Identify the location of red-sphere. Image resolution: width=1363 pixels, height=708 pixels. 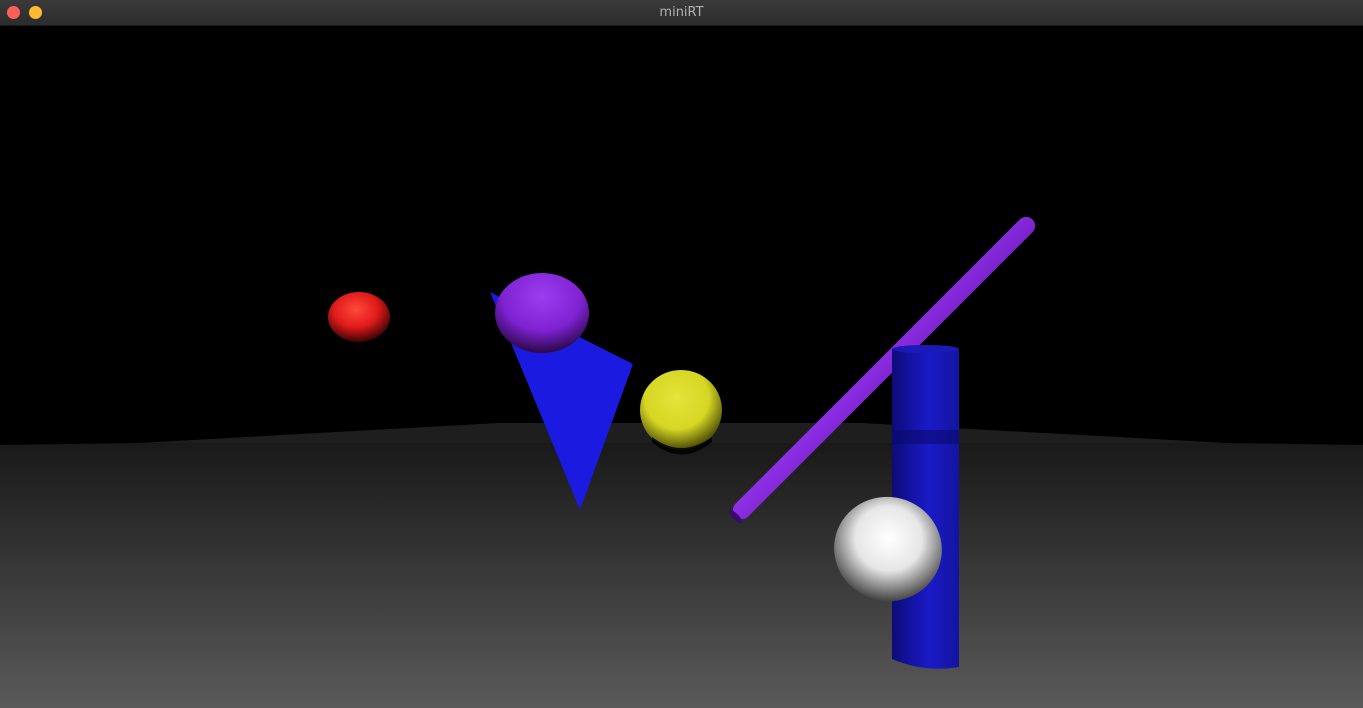
(359, 317).